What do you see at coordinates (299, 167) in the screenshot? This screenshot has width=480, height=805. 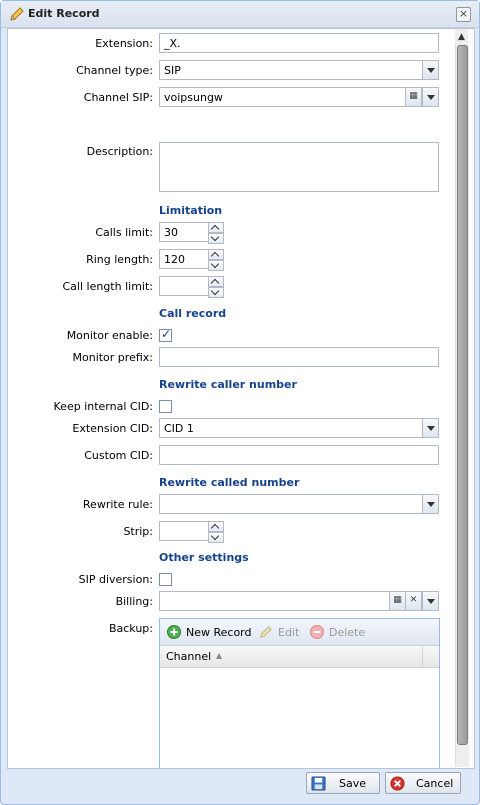 I see `description-textarea` at bounding box center [299, 167].